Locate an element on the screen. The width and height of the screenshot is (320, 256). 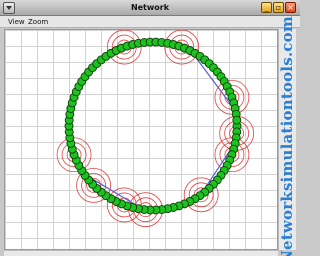
watermark-text: Networksimulationtools.com is located at coordinates (287, 136).